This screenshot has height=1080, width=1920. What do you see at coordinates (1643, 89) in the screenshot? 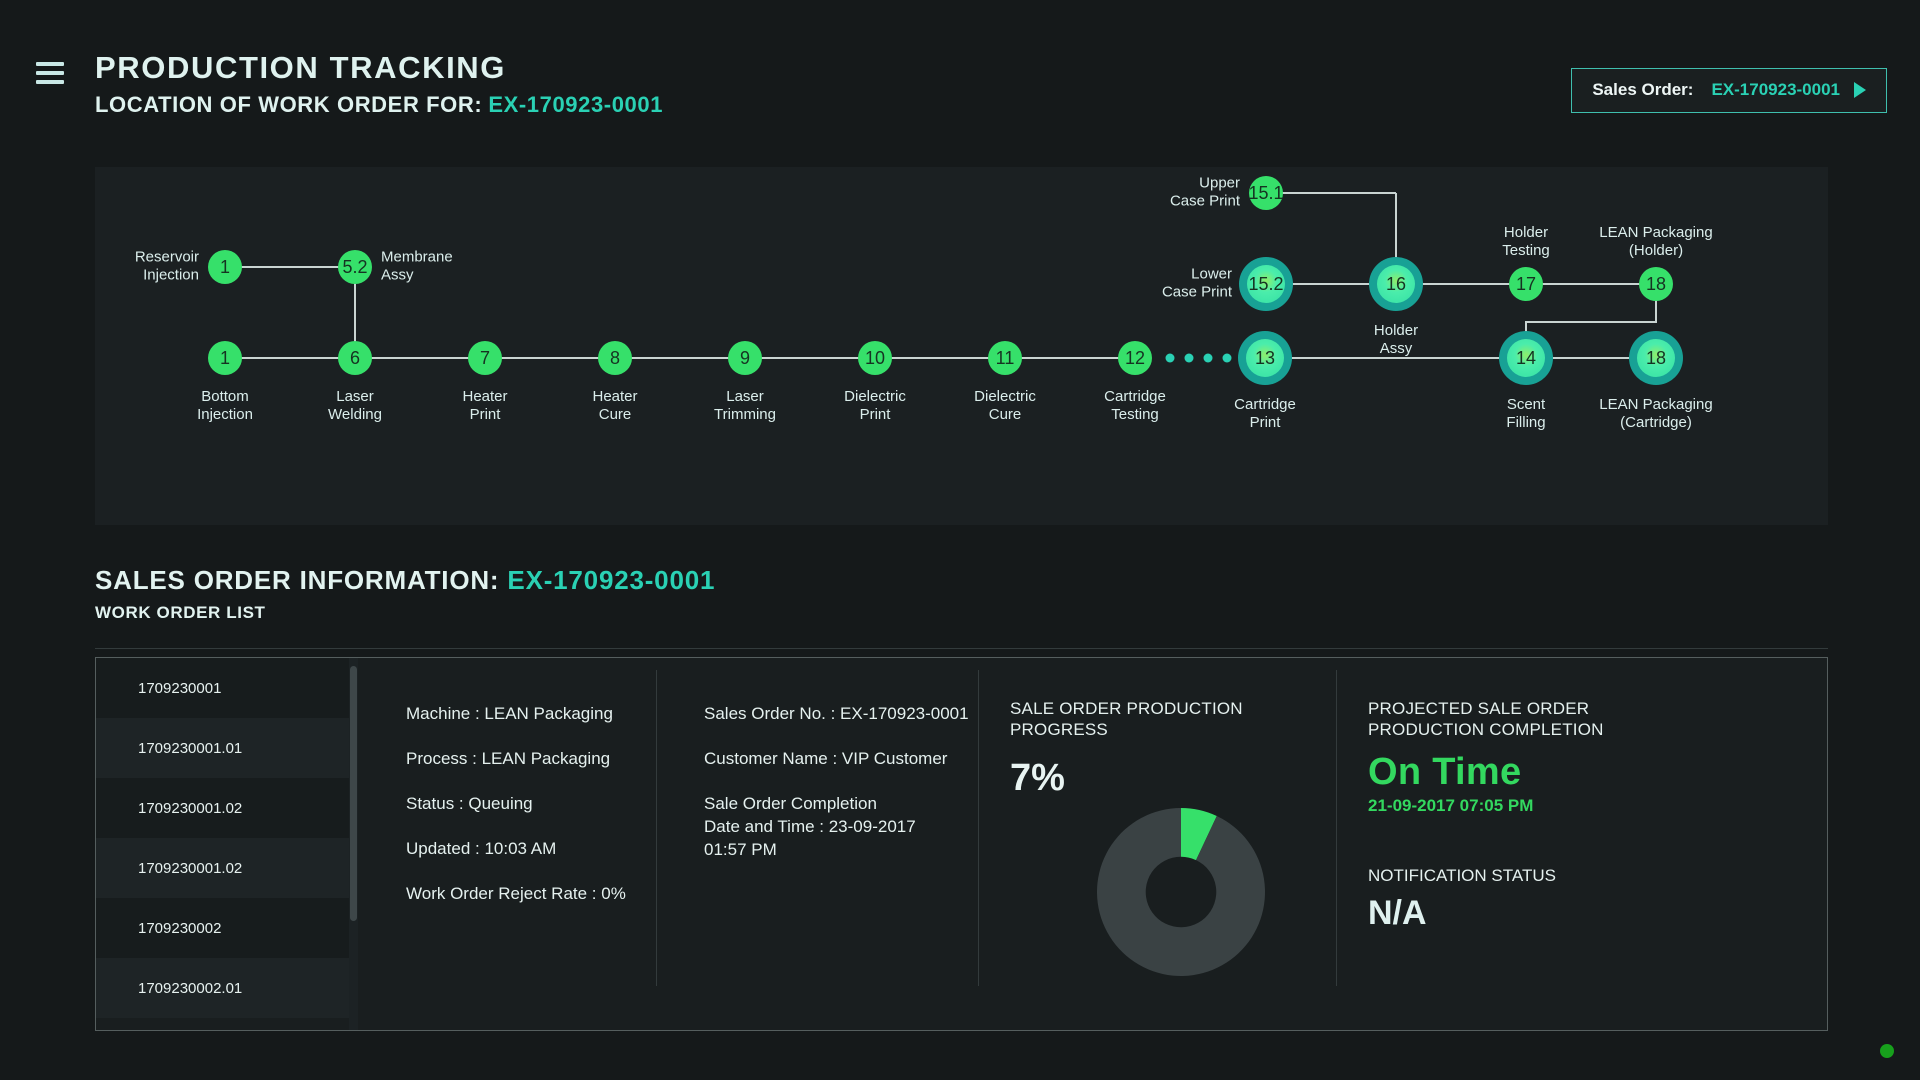
I see `sales-order-label: Sales Order:` at bounding box center [1643, 89].